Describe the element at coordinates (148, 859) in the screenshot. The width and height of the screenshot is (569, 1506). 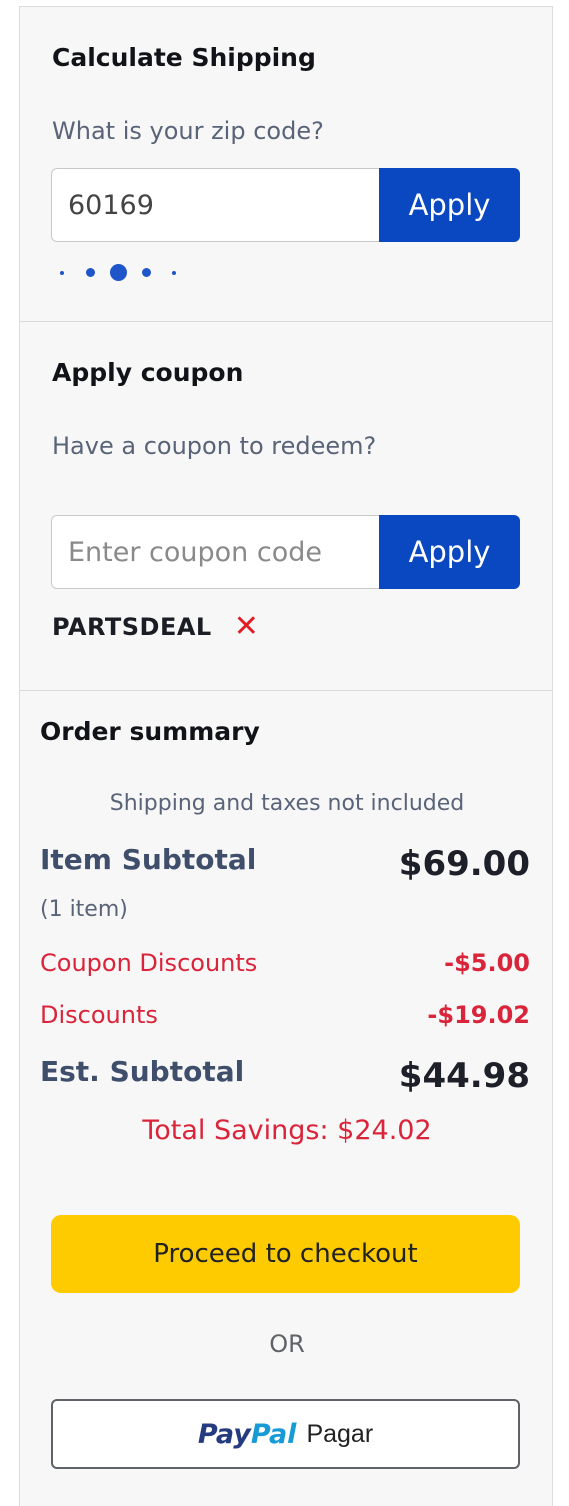
I see `item-subtotal-label: Item Subtotal` at that location.